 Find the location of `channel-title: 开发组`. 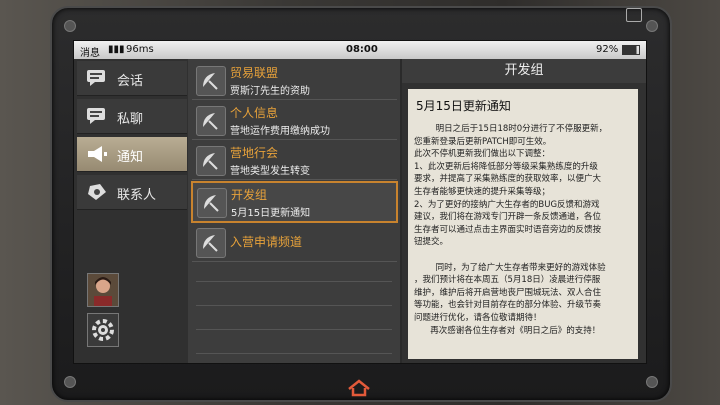

channel-title: 开发组 is located at coordinates (249, 195).